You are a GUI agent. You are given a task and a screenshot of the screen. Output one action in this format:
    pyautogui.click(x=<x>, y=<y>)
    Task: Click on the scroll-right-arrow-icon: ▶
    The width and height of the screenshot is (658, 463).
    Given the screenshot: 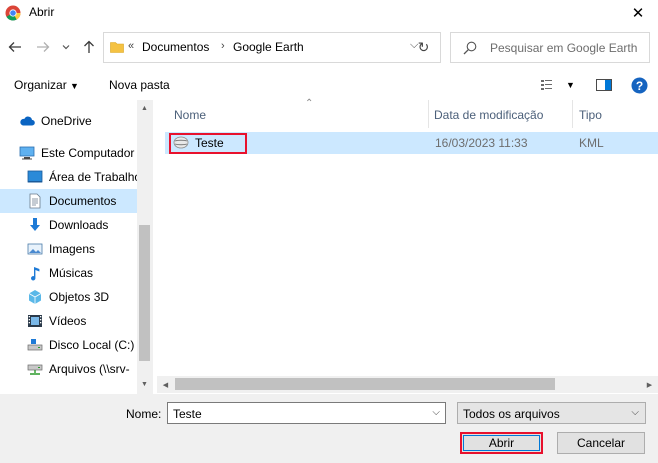 What is the action you would take?
    pyautogui.click(x=649, y=384)
    